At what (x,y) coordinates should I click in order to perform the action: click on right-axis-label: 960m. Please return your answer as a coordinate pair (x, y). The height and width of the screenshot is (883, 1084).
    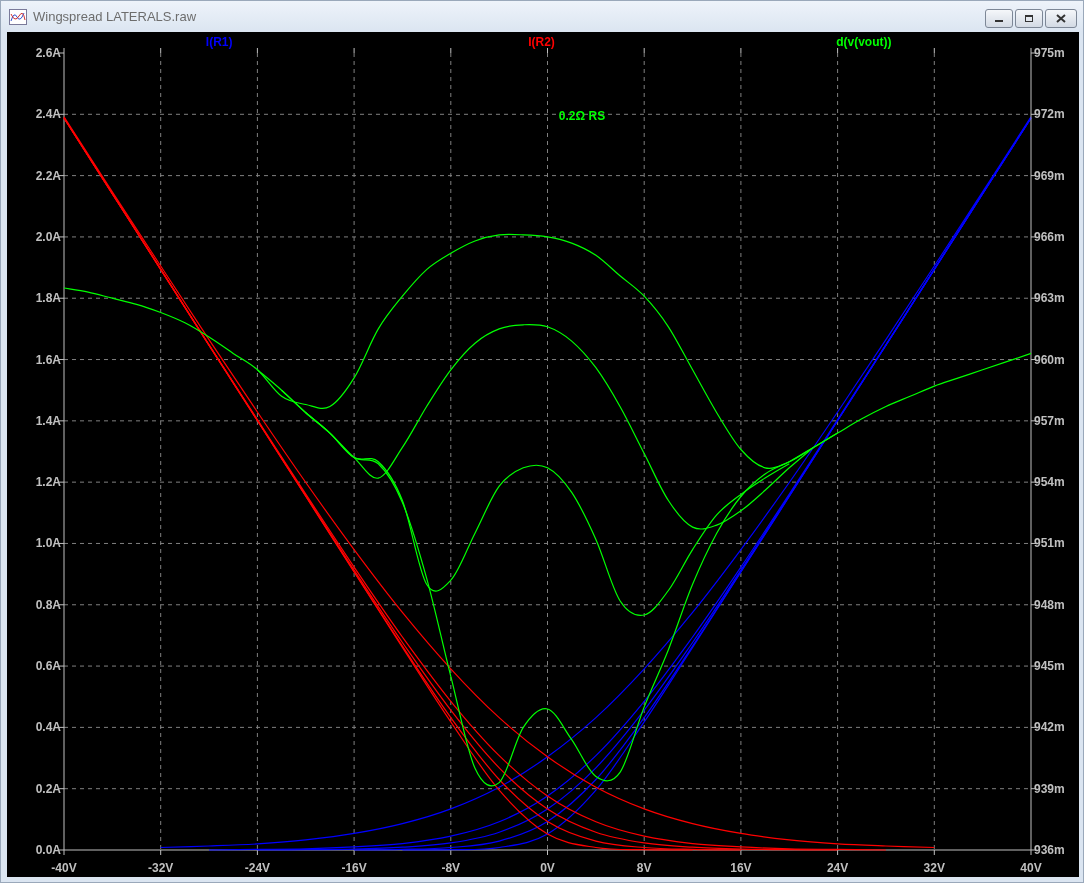
    Looking at the image, I should click on (1049, 359).